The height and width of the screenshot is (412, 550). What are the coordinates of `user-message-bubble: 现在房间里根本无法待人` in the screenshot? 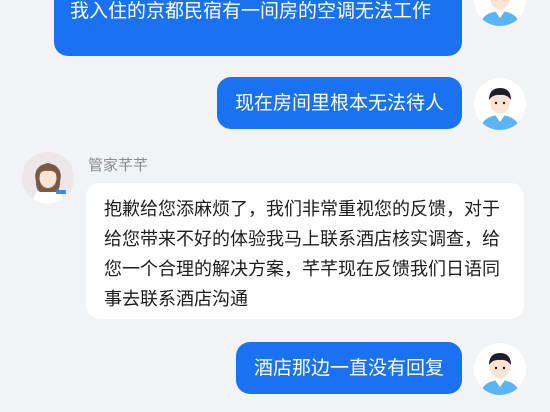 It's located at (339, 103).